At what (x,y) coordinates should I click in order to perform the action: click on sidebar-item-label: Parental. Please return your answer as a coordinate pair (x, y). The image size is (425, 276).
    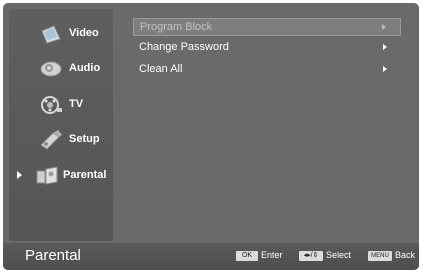
    Looking at the image, I should click on (85, 175).